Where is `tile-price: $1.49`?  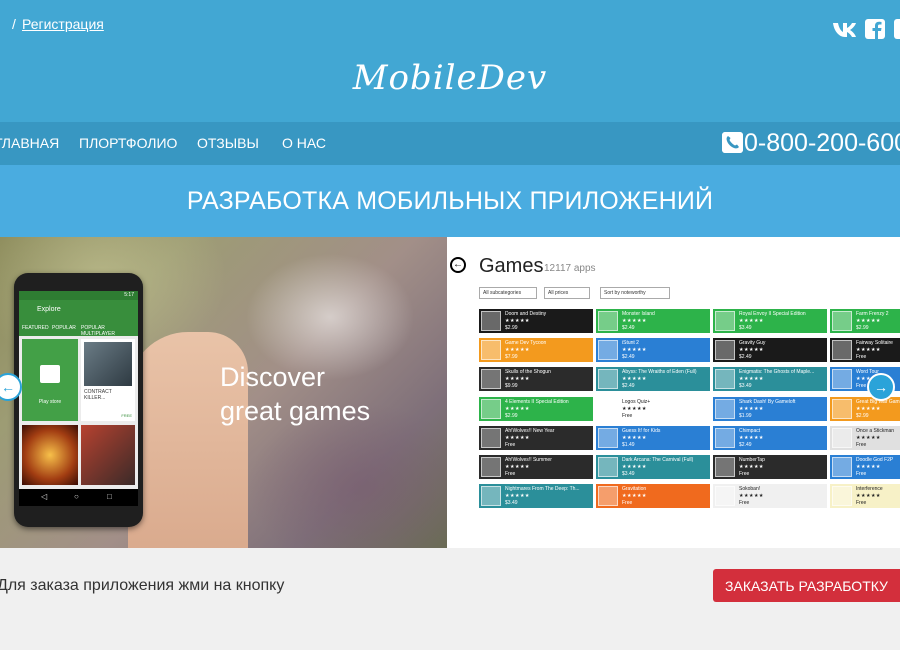 tile-price: $1.49 is located at coordinates (628, 444).